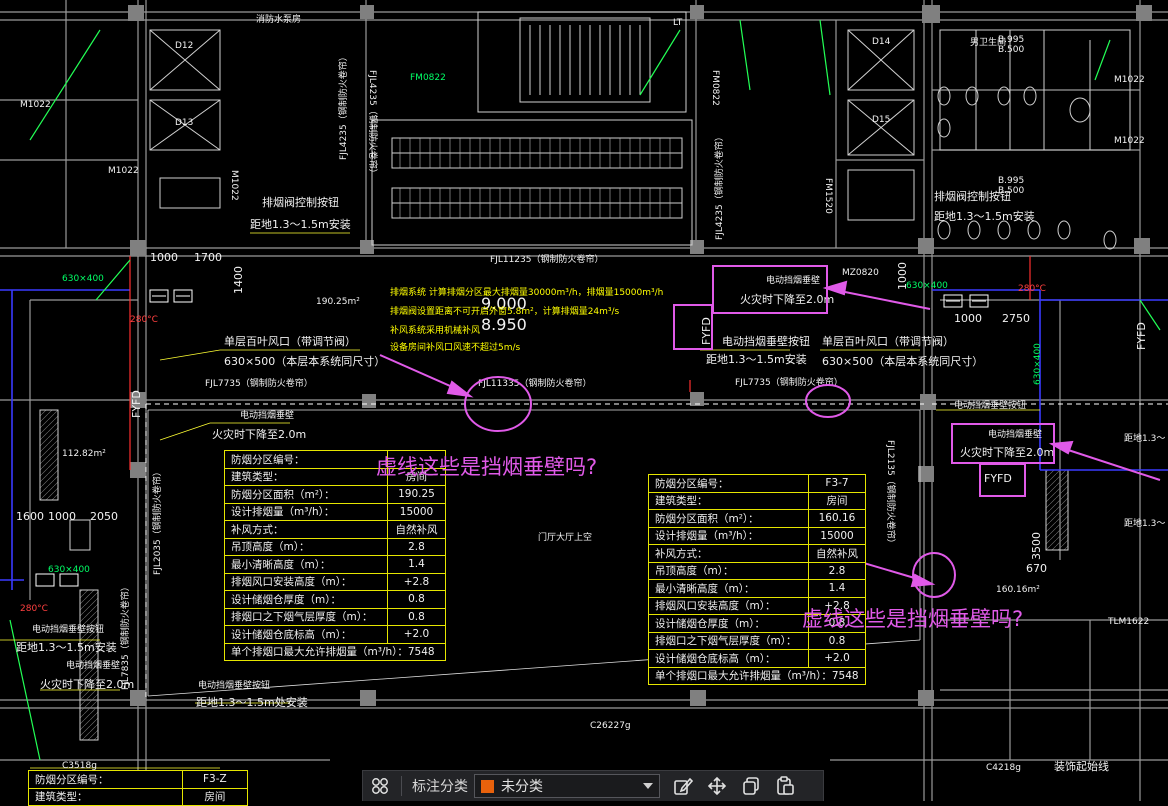 This screenshot has width=1168, height=806. Describe the element at coordinates (751, 786) in the screenshot. I see `copy-icon` at that location.